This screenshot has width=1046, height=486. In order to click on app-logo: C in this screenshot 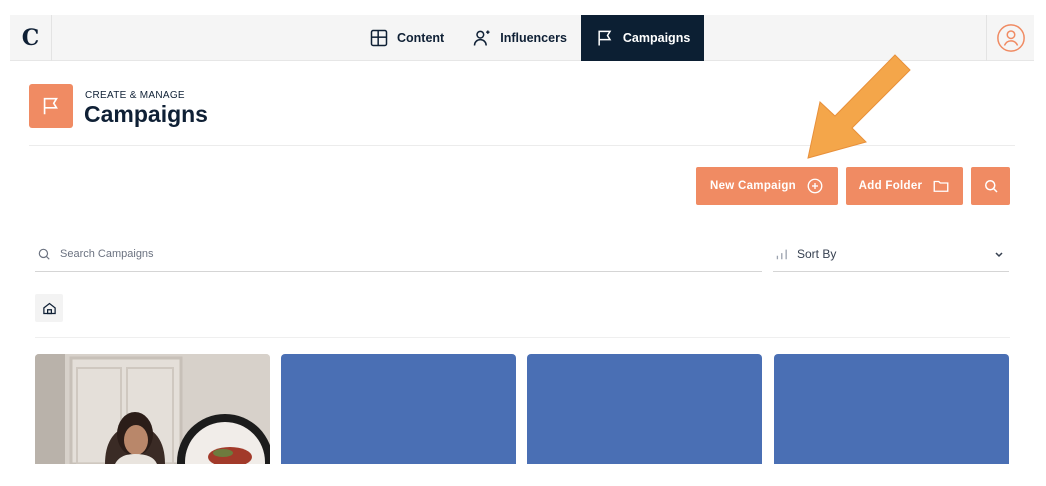, I will do `click(31, 38)`.